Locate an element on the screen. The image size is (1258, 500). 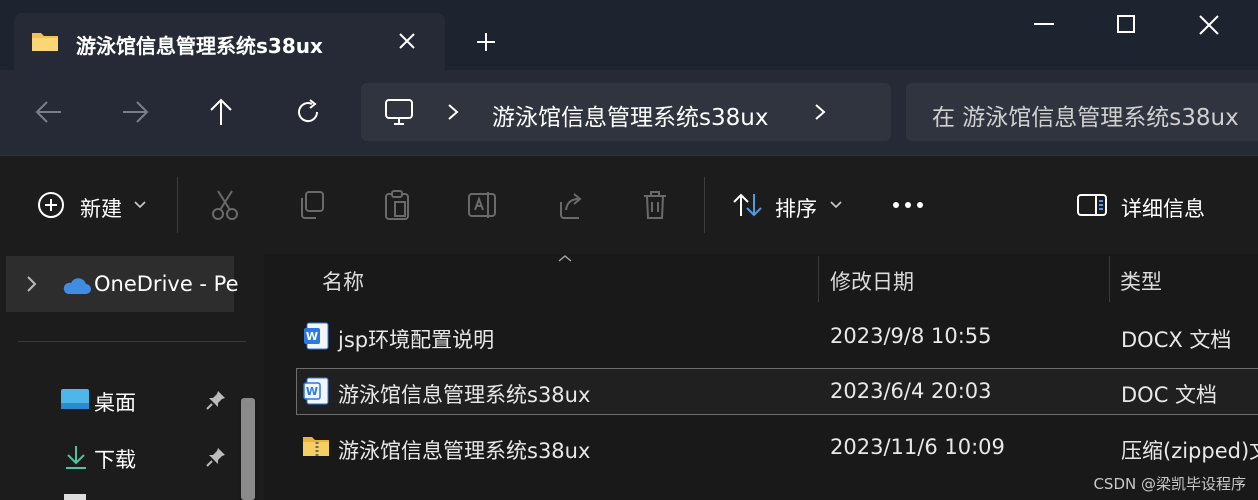
column-header-date: 修改日期 is located at coordinates (872, 281).